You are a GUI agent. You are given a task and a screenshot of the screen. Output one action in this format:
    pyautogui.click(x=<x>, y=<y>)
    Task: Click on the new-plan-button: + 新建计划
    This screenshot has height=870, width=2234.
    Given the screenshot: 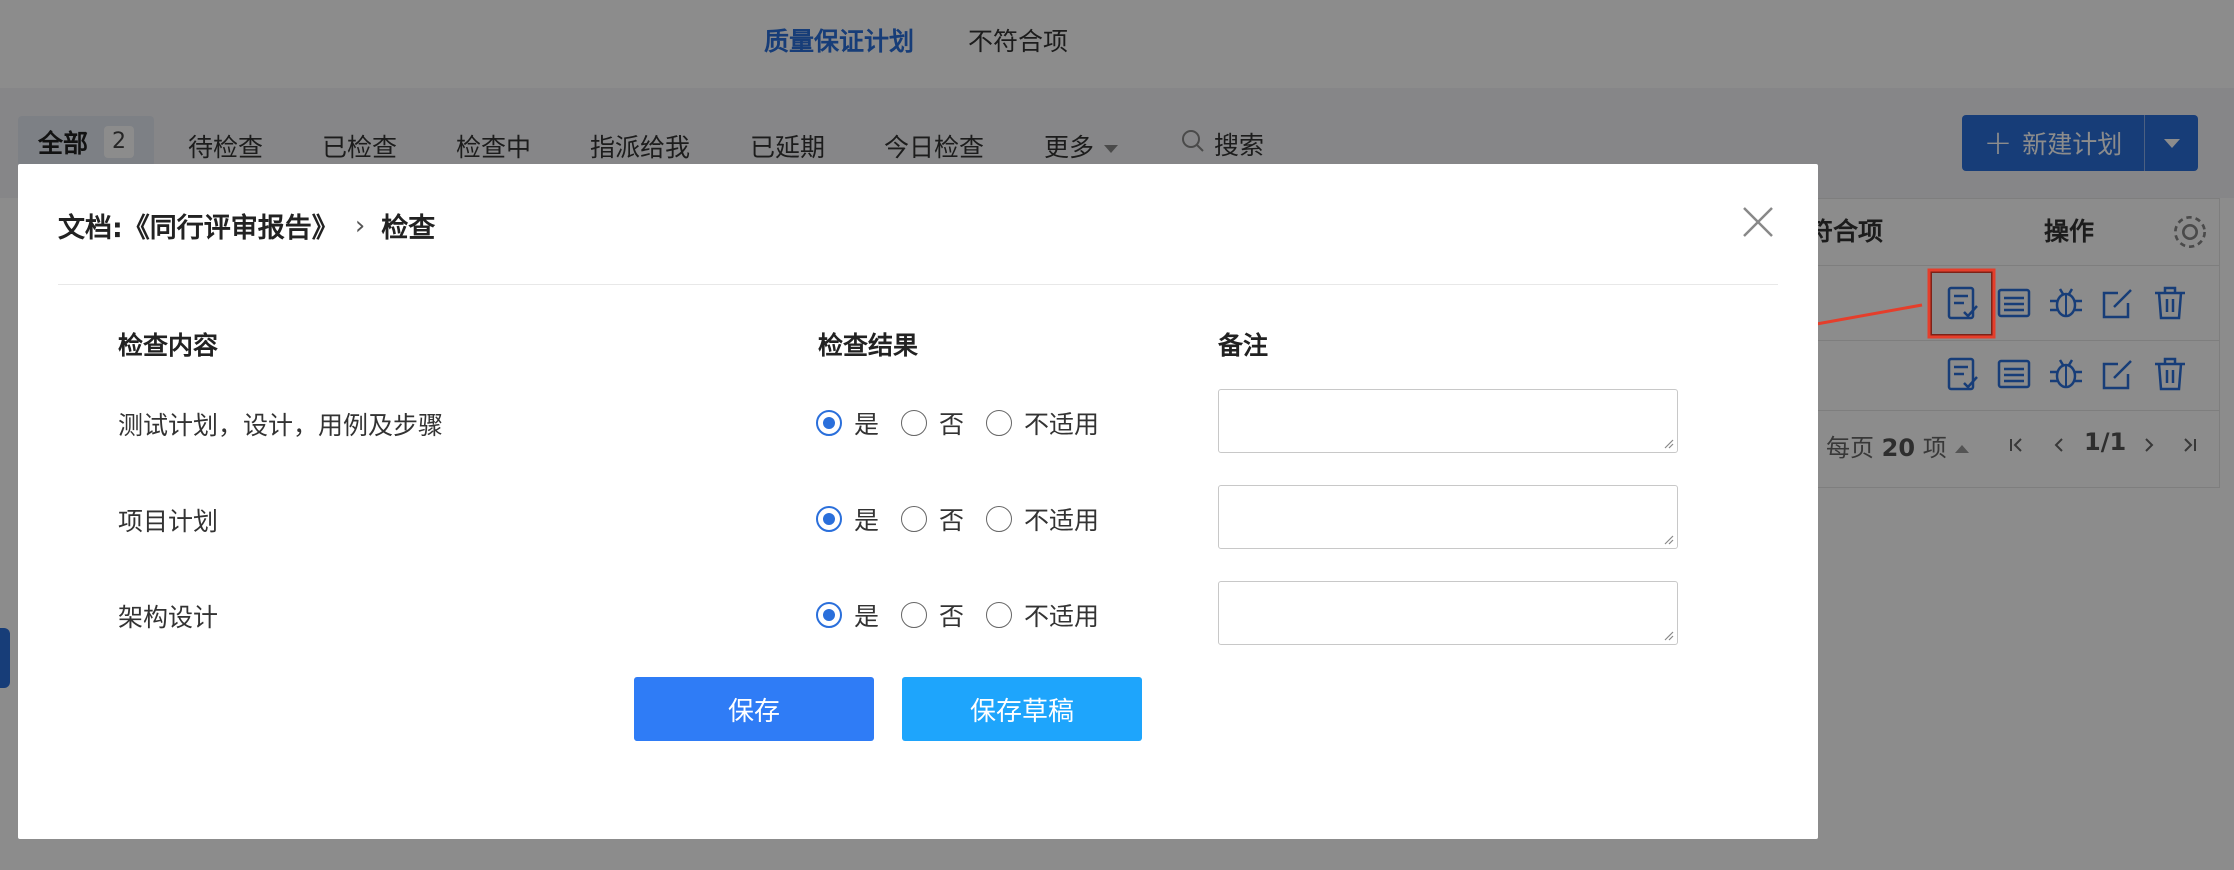 What is the action you would take?
    pyautogui.click(x=2053, y=143)
    